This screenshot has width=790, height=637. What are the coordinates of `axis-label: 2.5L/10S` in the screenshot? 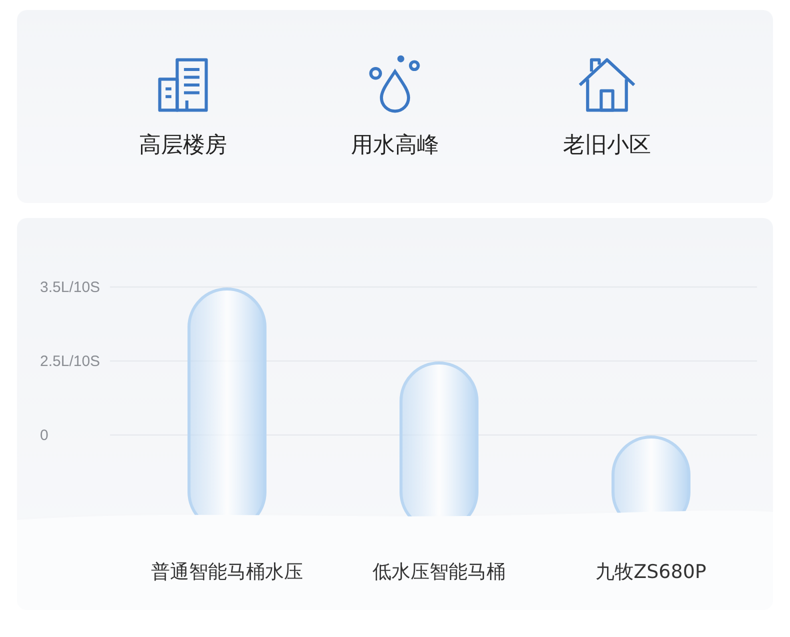 It's located at (70, 361).